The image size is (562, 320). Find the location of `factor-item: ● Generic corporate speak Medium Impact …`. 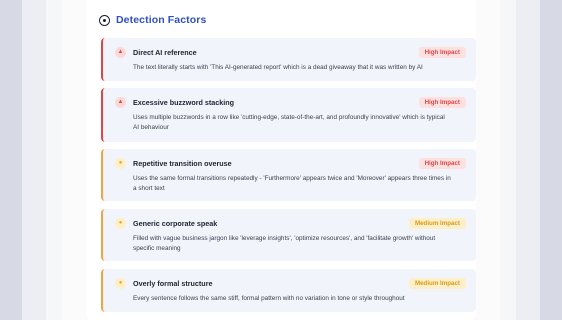

factor-item: ● Generic corporate speak Medium Impact … is located at coordinates (288, 235).